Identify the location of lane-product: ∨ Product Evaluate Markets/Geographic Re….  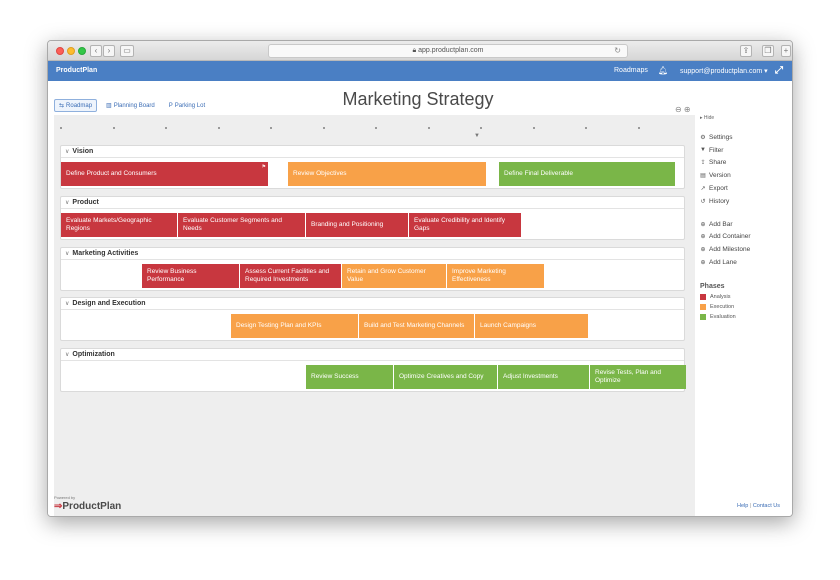
(372, 218).